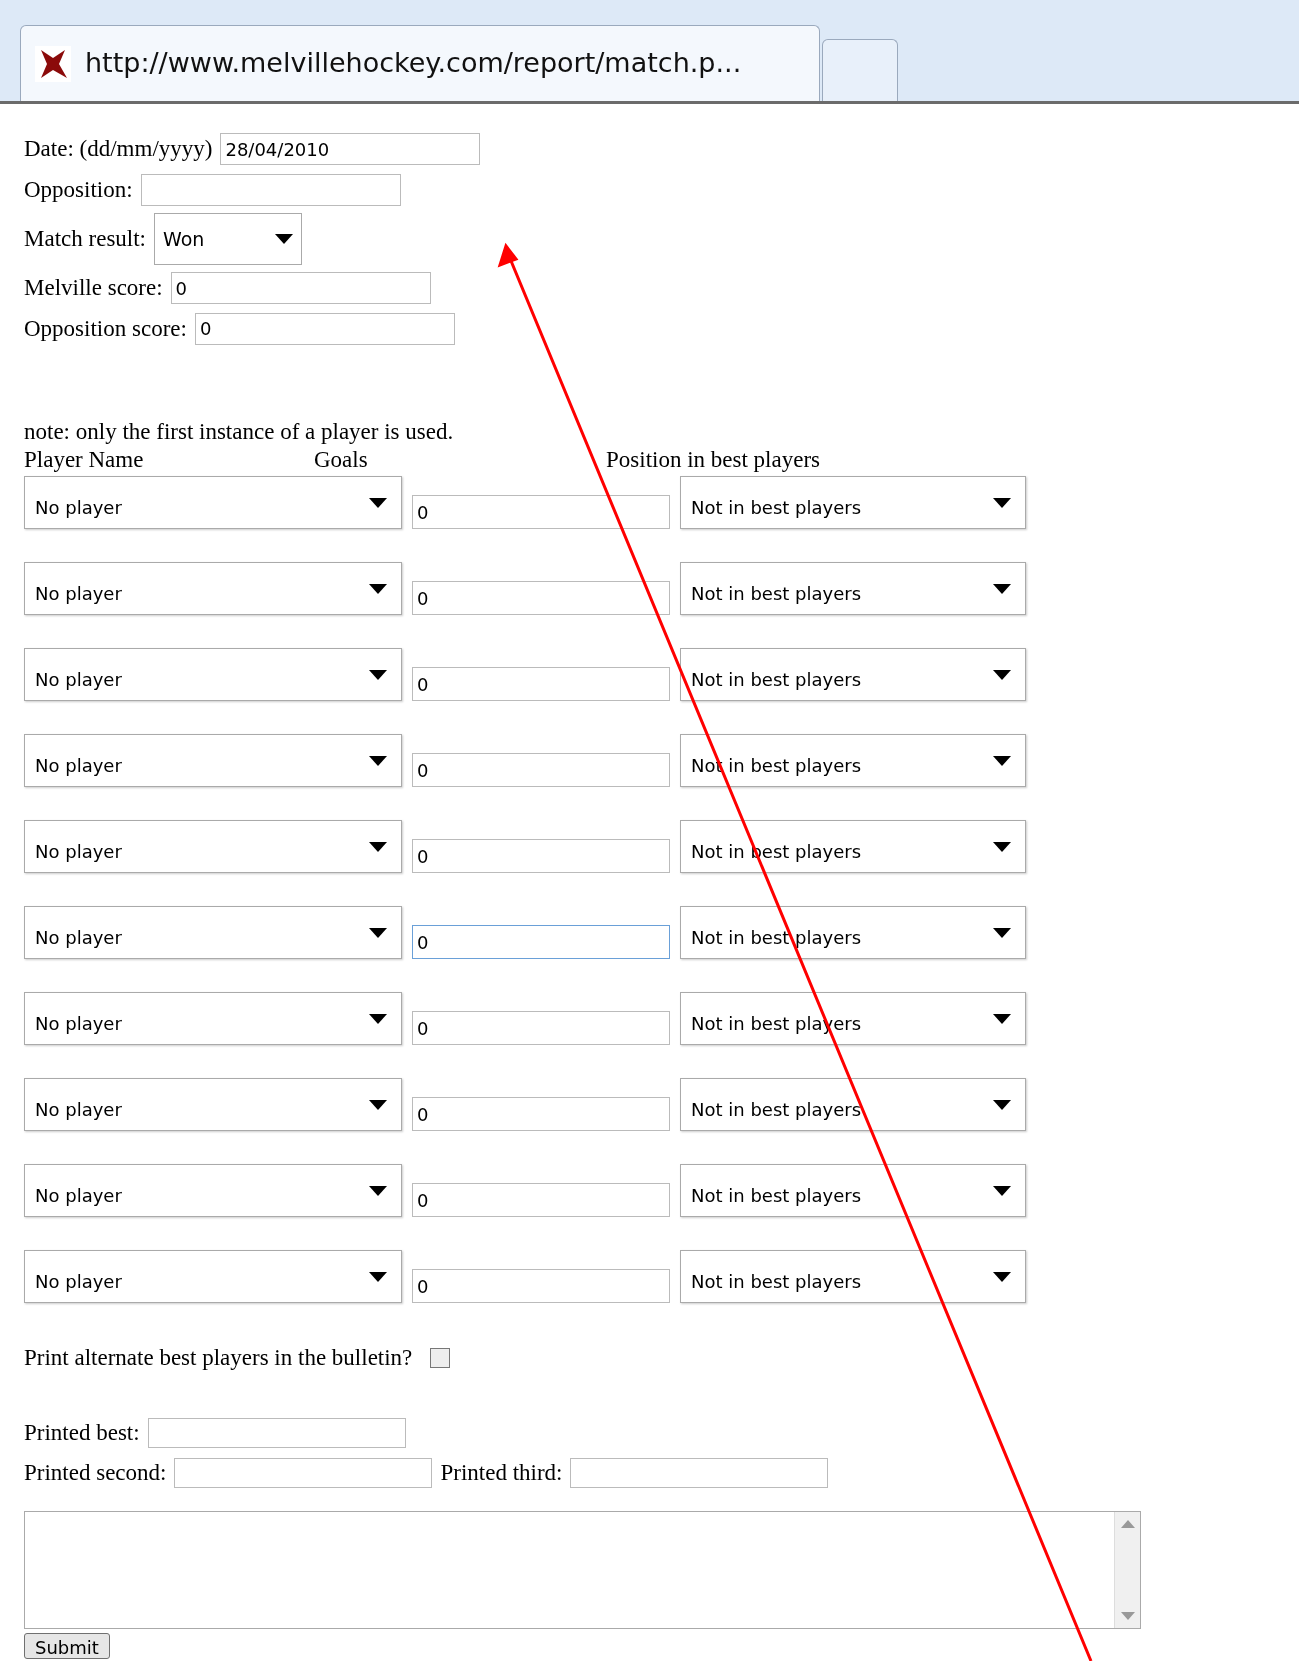 Image resolution: width=1299 pixels, height=1661 pixels. What do you see at coordinates (84, 460) in the screenshot?
I see `column-header: Player Name` at bounding box center [84, 460].